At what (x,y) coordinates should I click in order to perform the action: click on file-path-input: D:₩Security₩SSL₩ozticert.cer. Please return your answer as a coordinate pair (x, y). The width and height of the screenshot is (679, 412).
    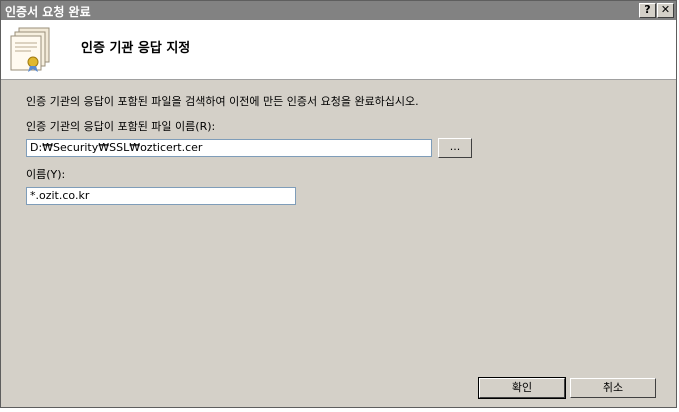
    Looking at the image, I should click on (229, 148).